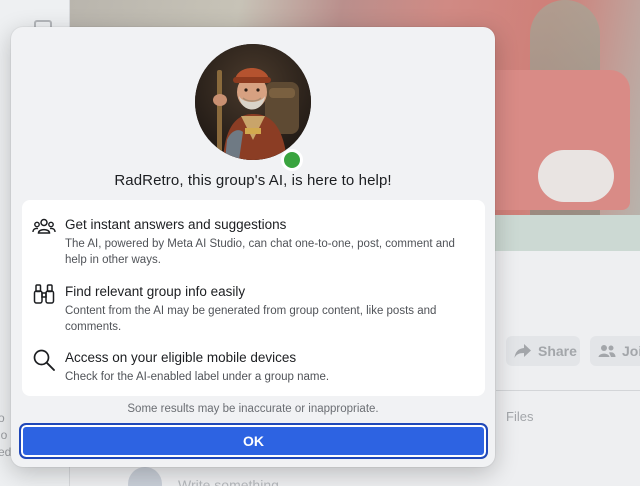 The height and width of the screenshot is (486, 640). What do you see at coordinates (557, 351) in the screenshot?
I see `share-label: Share` at bounding box center [557, 351].